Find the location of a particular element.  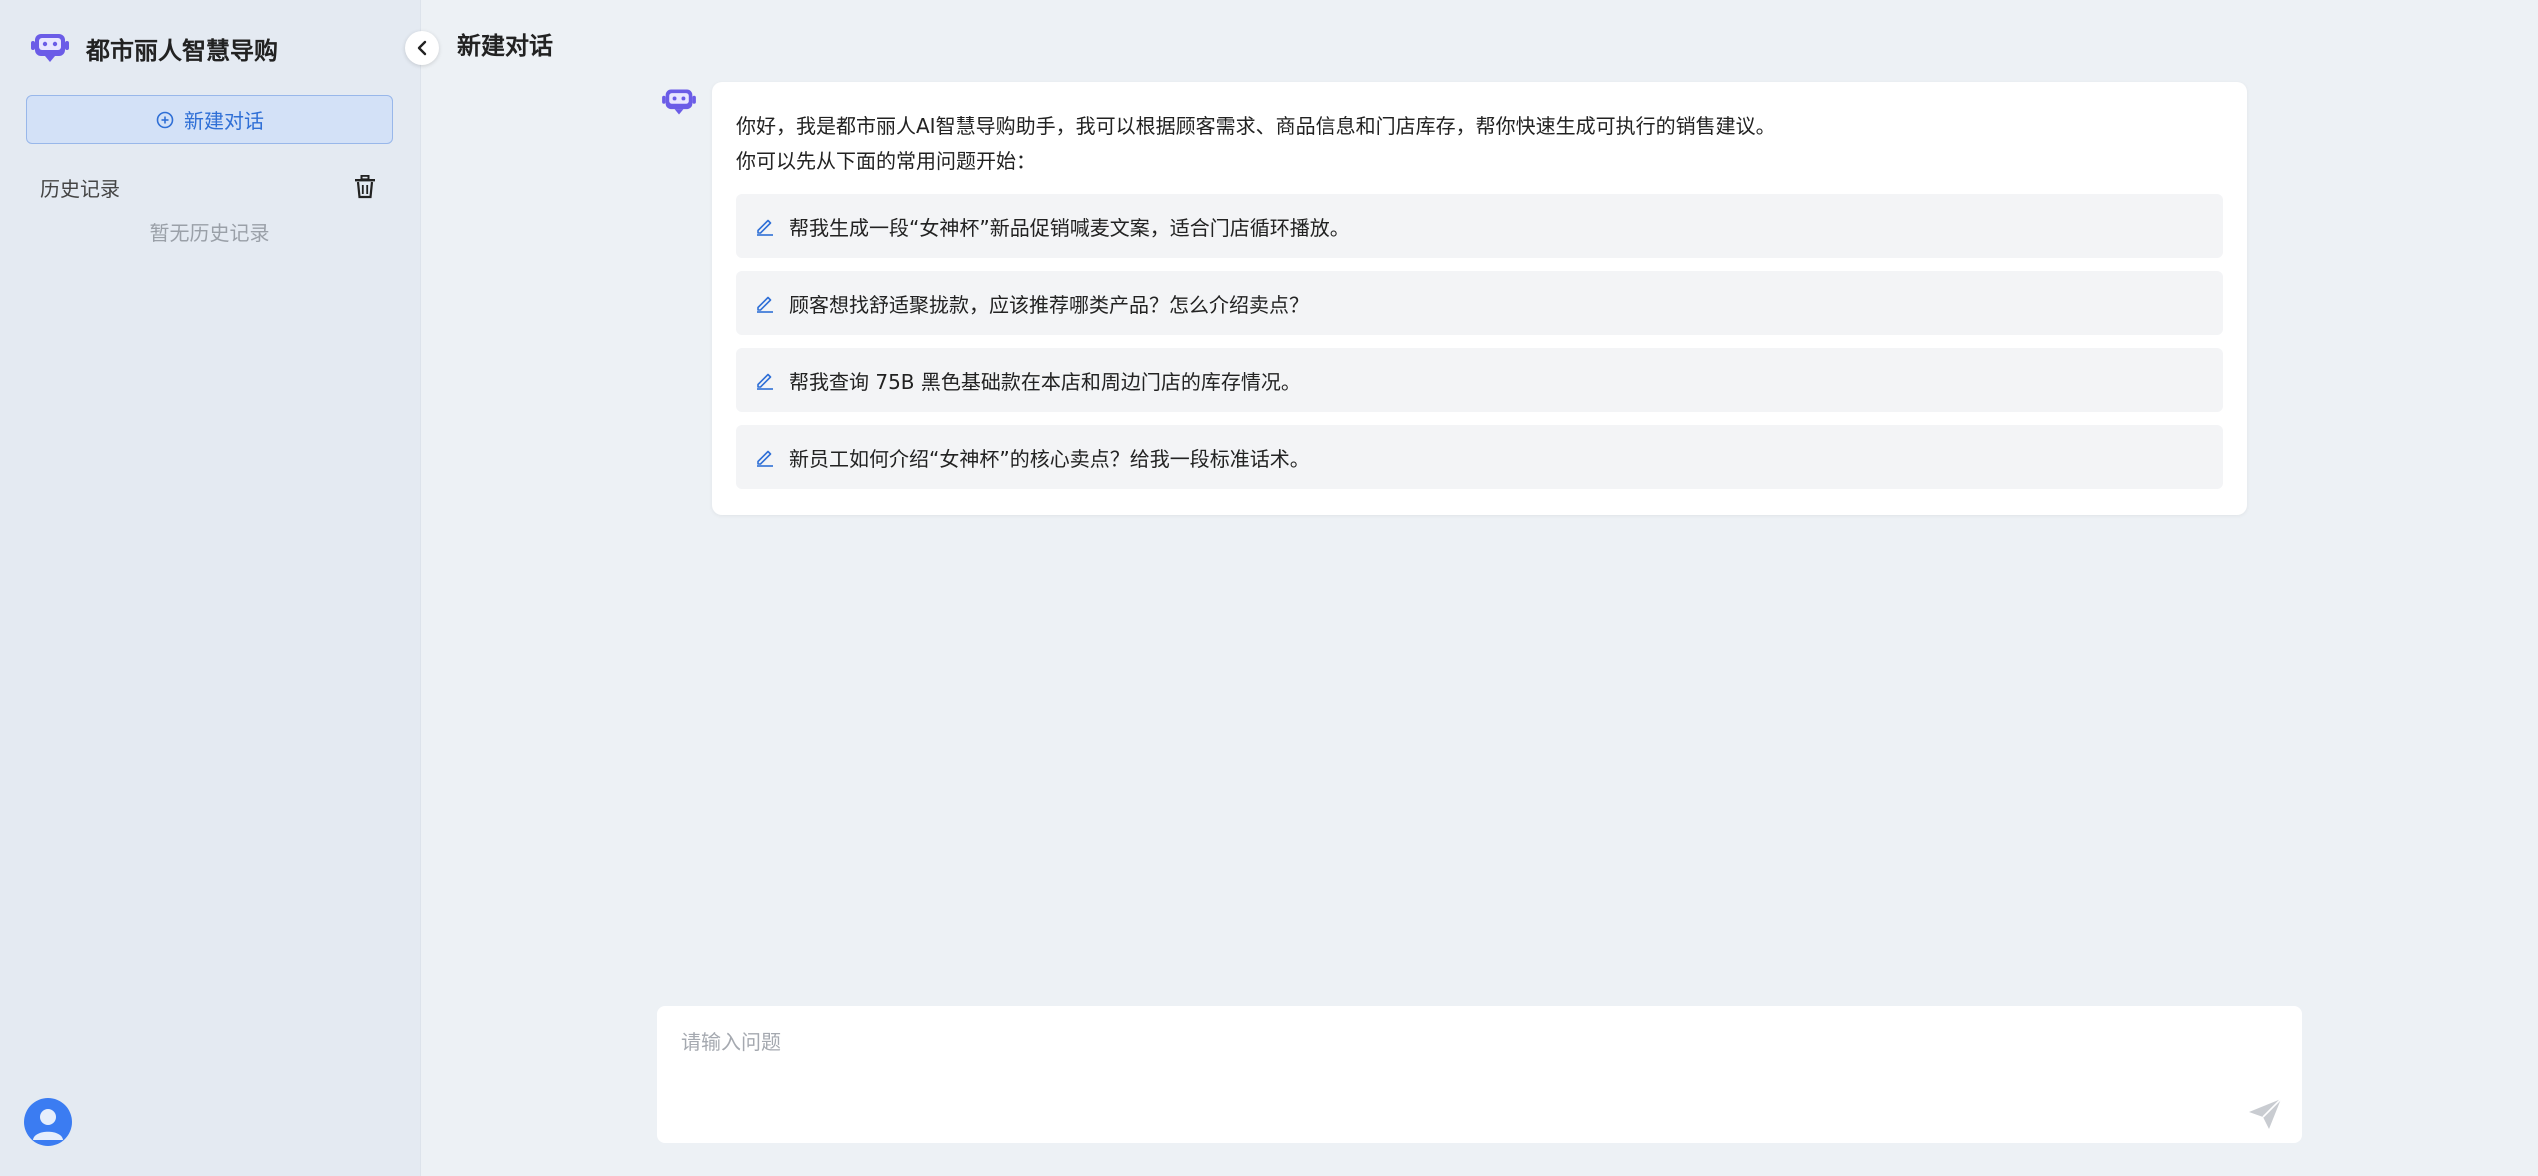

new-chat-button: 新建对话 is located at coordinates (209, 119).